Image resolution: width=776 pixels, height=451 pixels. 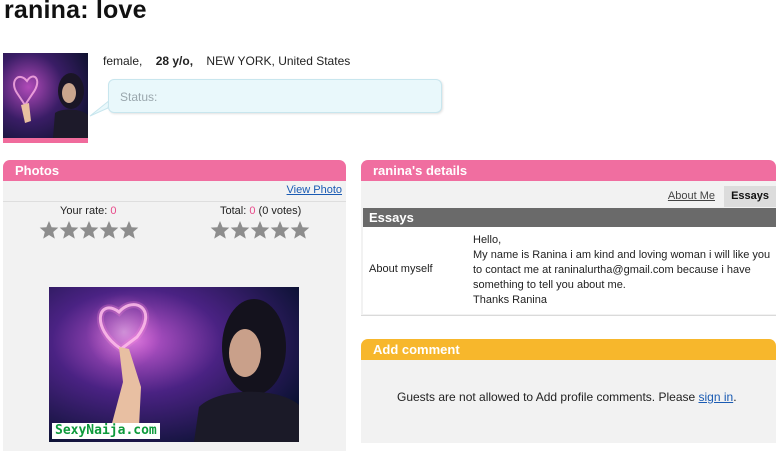 I want to click on total-rate: Total: 0 (0 votes), so click(x=260, y=211).